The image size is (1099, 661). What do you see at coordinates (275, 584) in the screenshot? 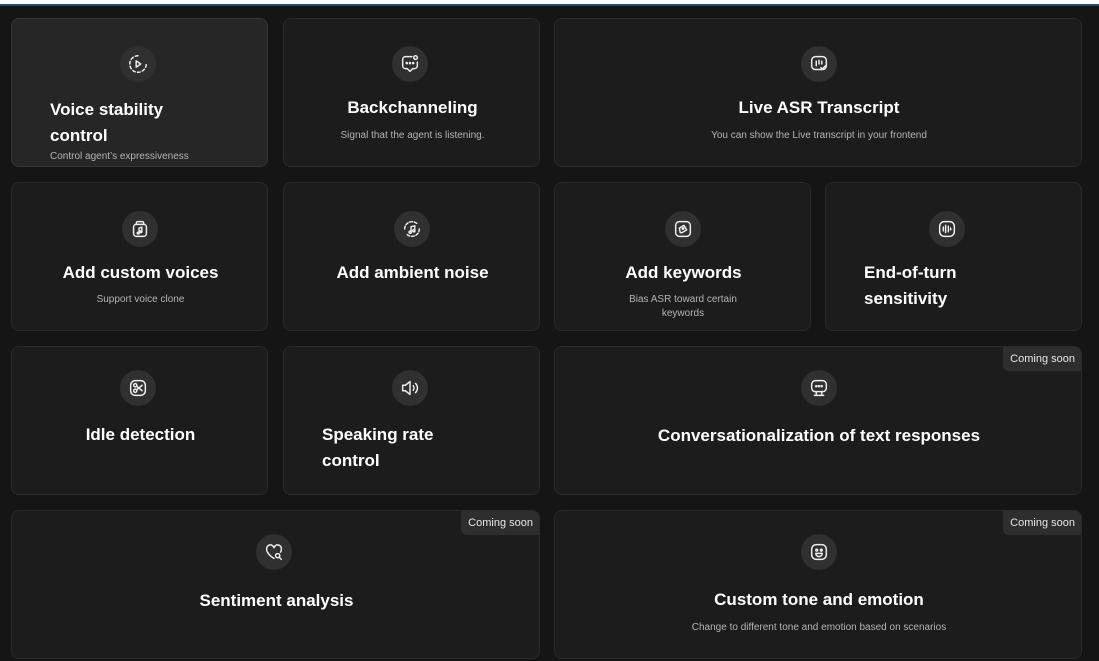
I see `card-sentiment: Sentiment analysis Coming soon` at bounding box center [275, 584].